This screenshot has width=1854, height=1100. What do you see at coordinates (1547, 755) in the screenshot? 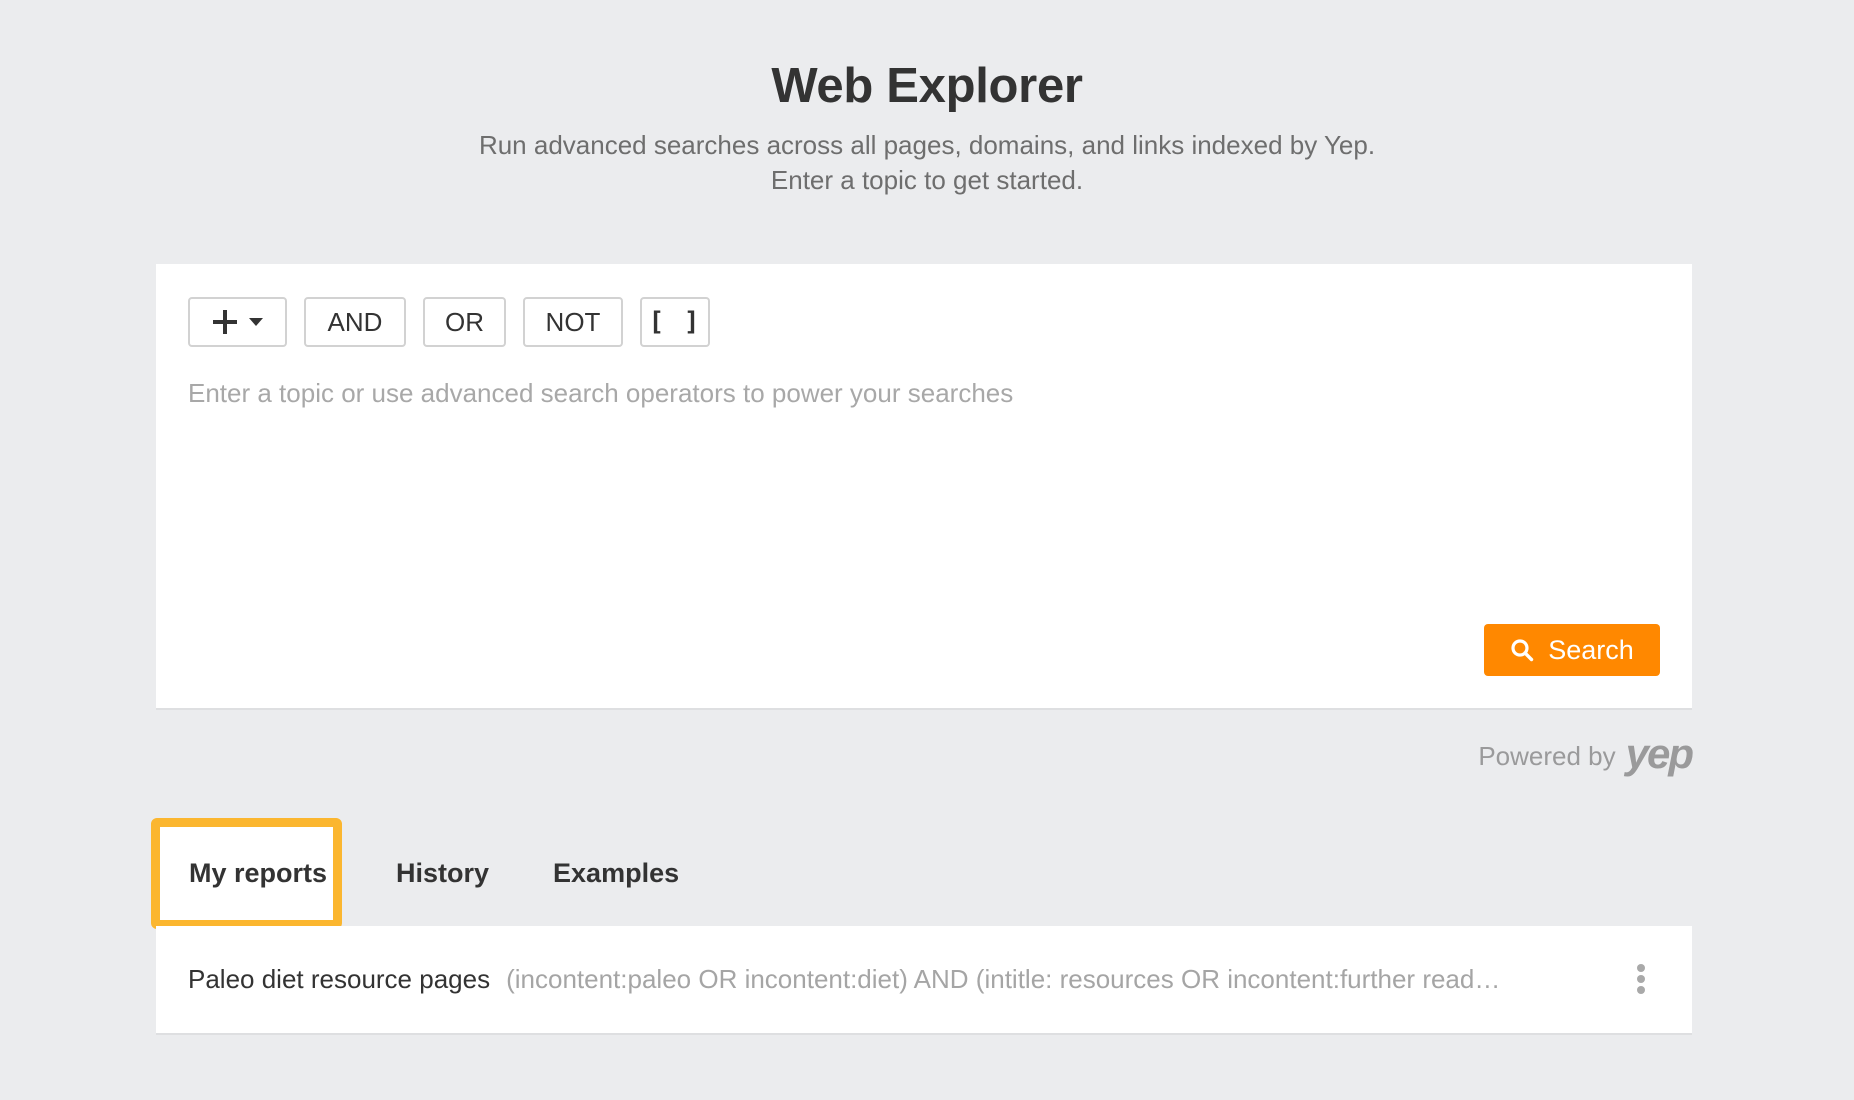
I see `powered-by-label: Powered by` at bounding box center [1547, 755].